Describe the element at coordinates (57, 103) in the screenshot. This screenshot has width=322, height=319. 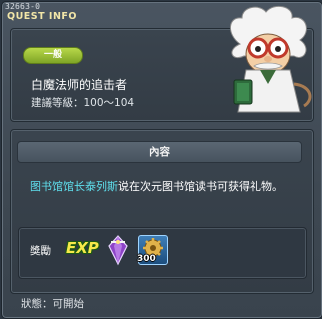
I see `level-label: 建議等級：` at that location.